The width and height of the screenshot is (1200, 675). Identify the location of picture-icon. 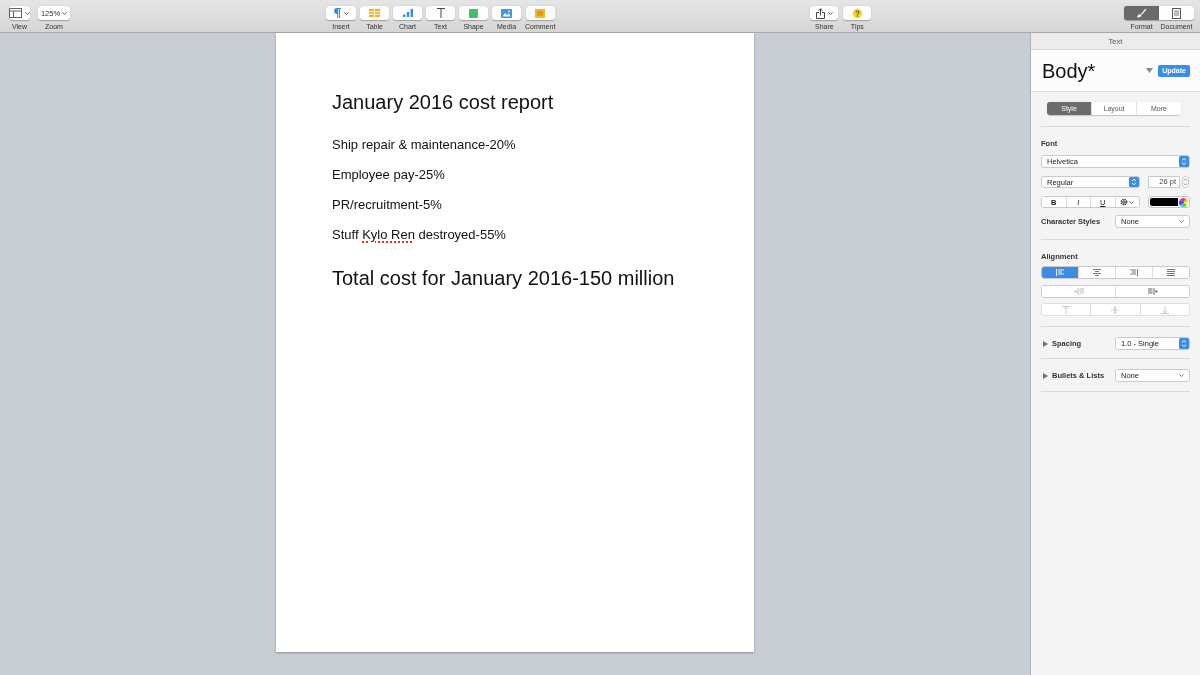
(506, 13).